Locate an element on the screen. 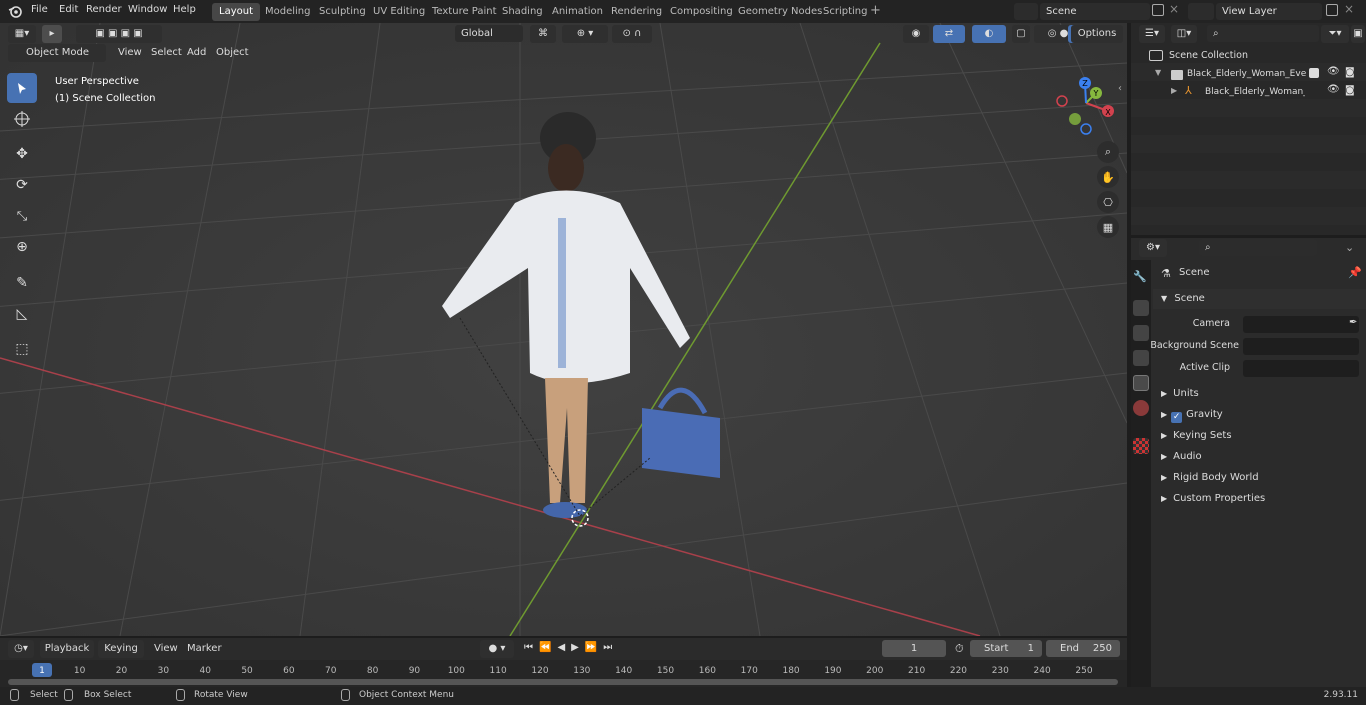 Image resolution: width=1366 pixels, height=705 pixels. outliner-search-input: ⌕ is located at coordinates (1263, 33).